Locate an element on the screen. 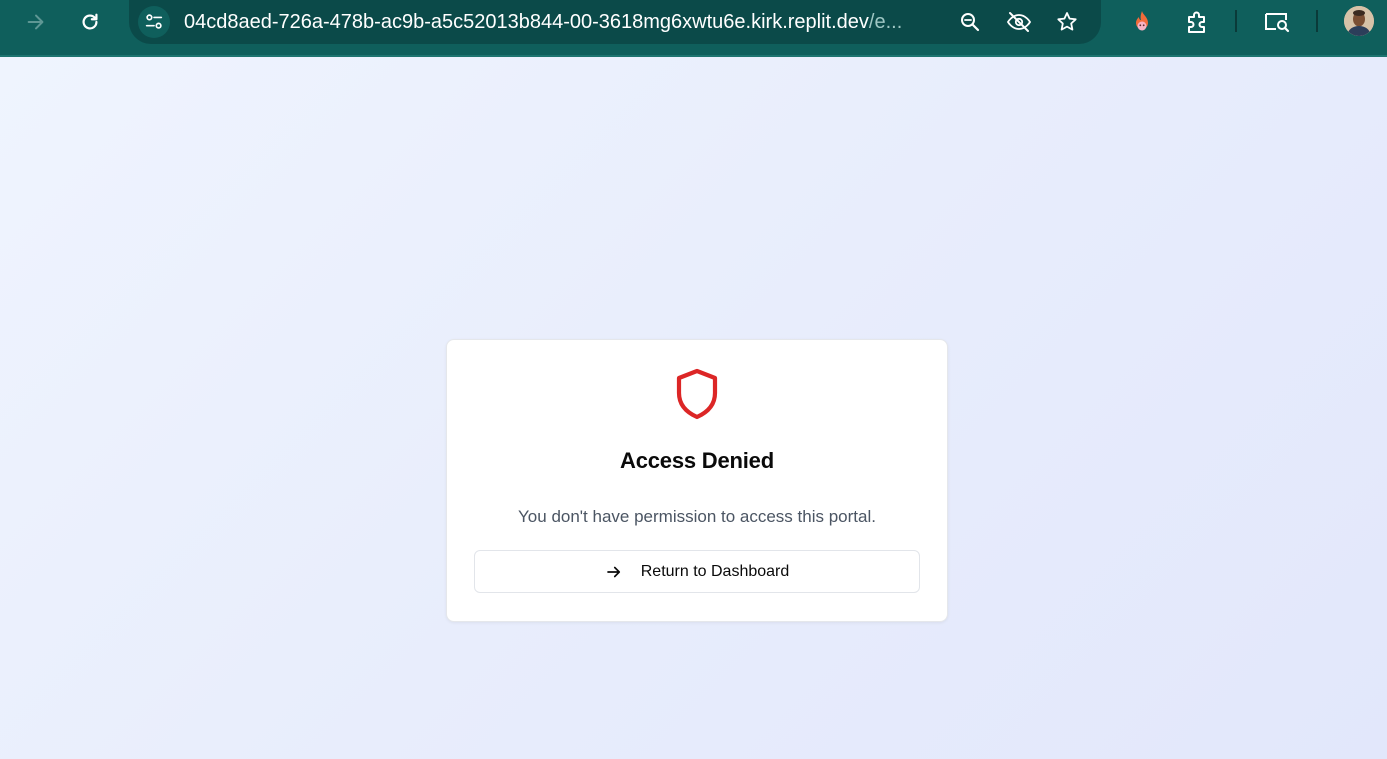  fire-extension-icon is located at coordinates (1142, 21).